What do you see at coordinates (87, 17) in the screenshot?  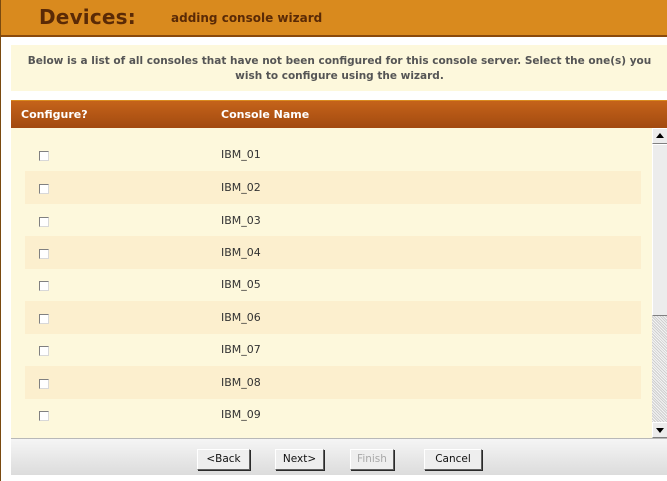 I see `page-title: Devices:` at bounding box center [87, 17].